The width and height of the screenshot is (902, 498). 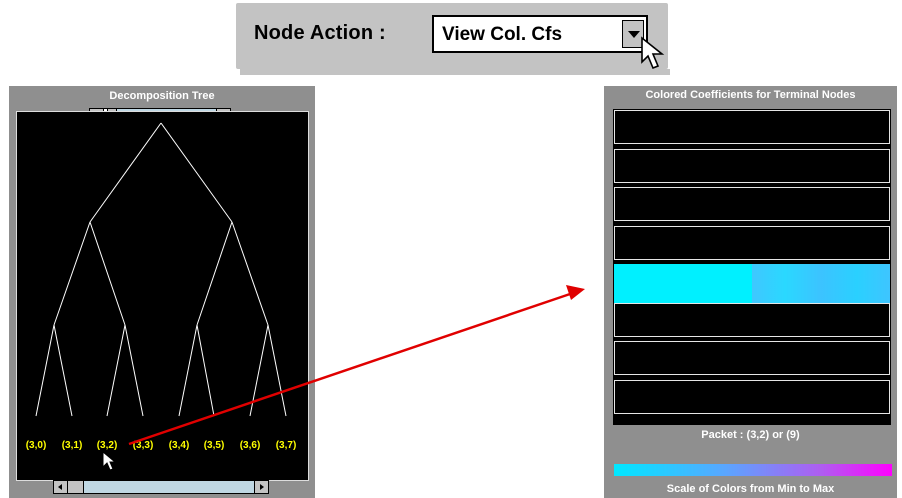 What do you see at coordinates (109, 461) in the screenshot?
I see `mouse-pointer-icon` at bounding box center [109, 461].